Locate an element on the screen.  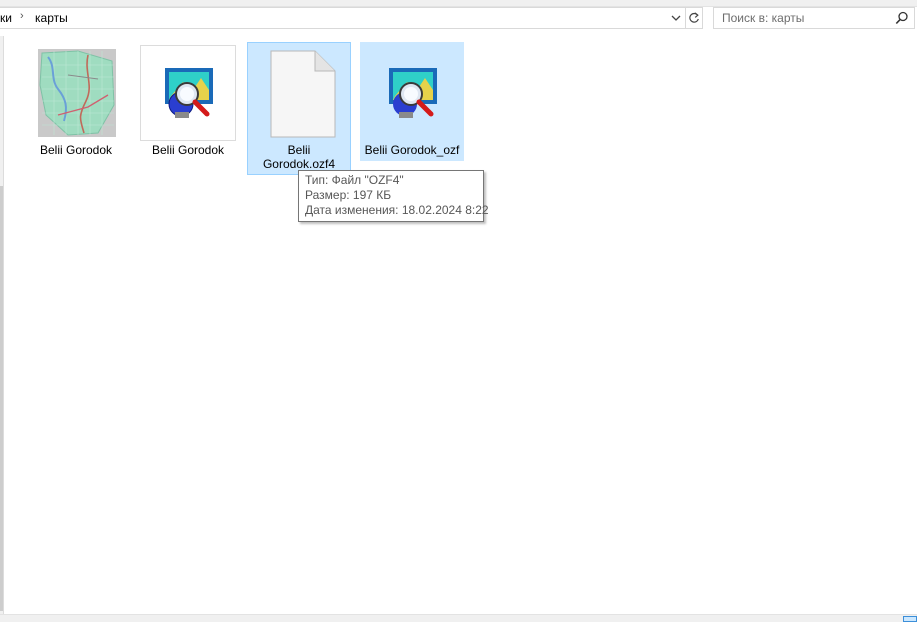
refresh-icon is located at coordinates (693, 18).